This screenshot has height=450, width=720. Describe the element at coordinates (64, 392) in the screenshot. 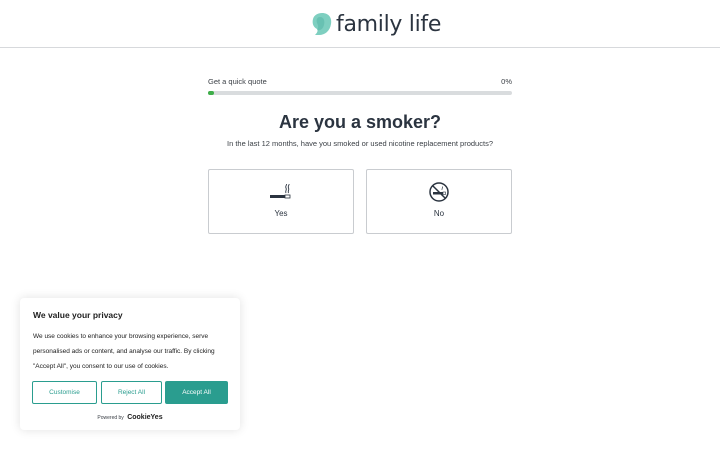

I see `customise-button: Customise` at that location.